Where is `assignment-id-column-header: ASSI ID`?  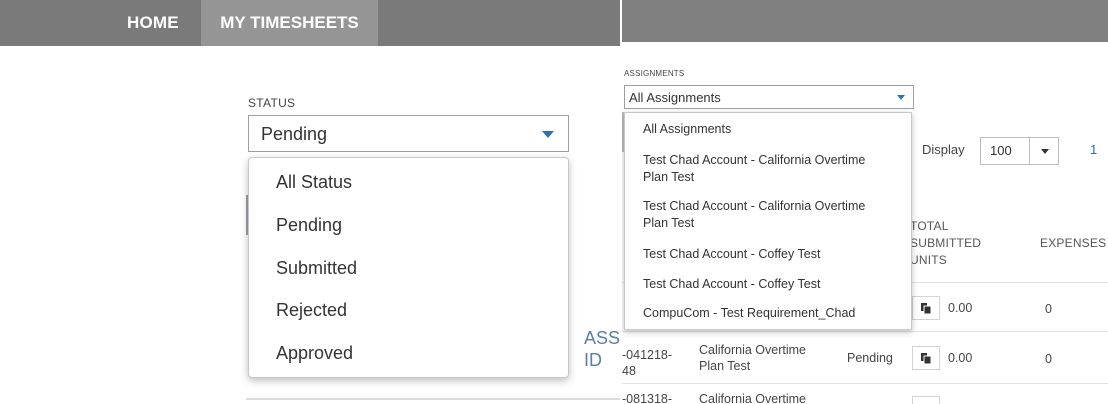
assignment-id-column-header: ASSI ID is located at coordinates (602, 349).